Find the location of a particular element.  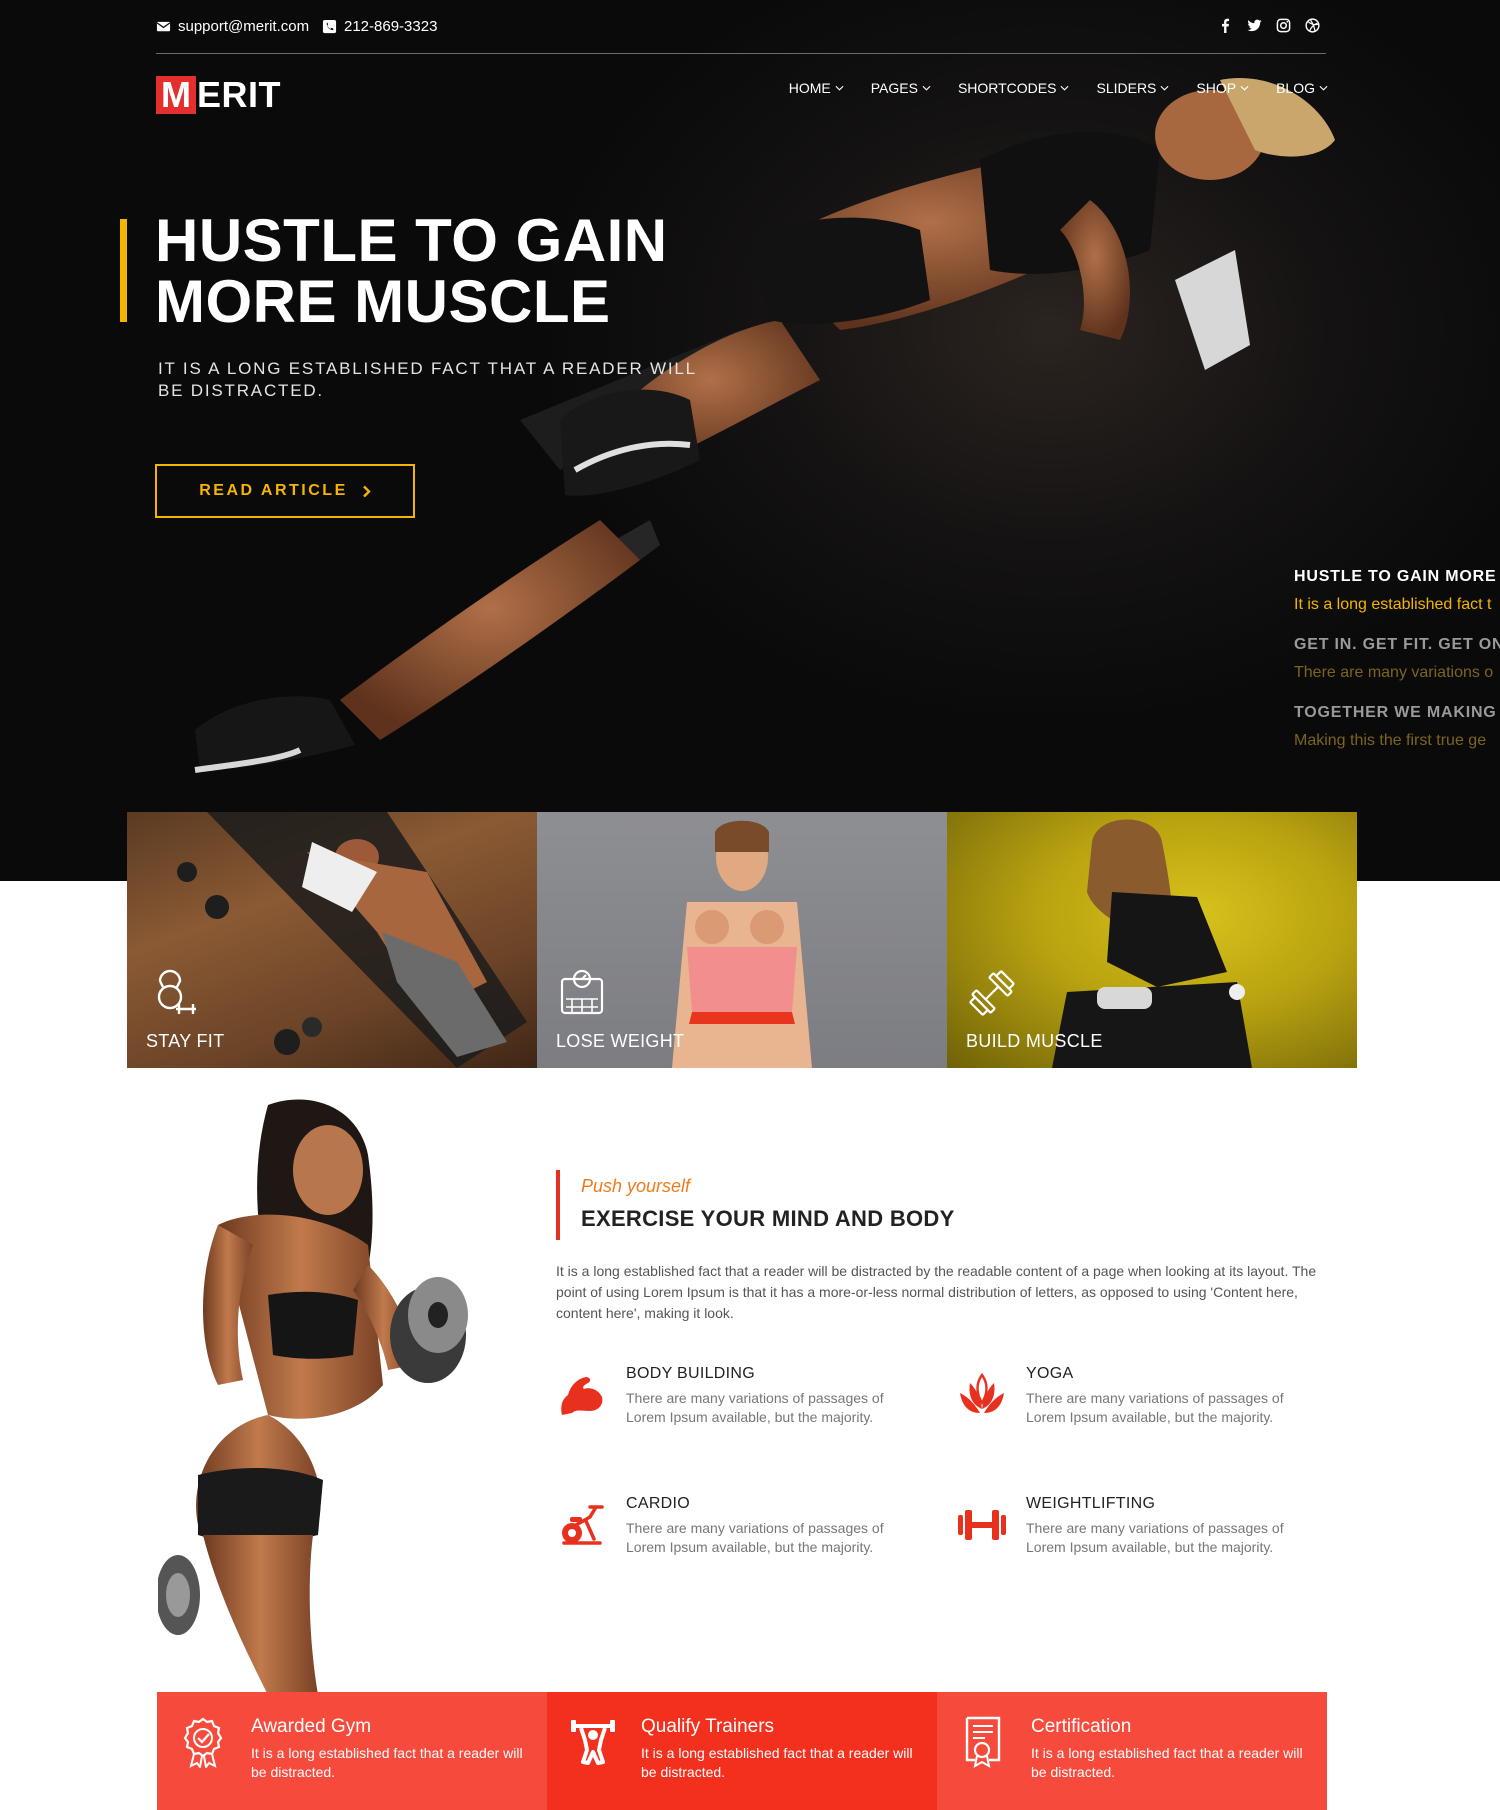

nav-item-label: SHOP is located at coordinates (1216, 88).